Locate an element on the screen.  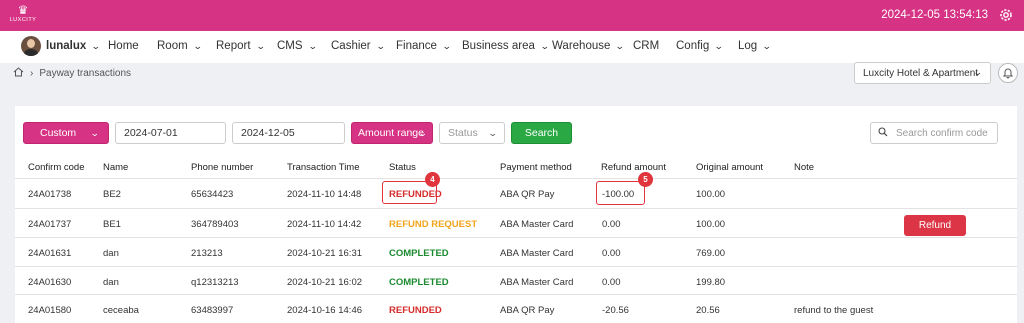
bell-icon is located at coordinates (1008, 73).